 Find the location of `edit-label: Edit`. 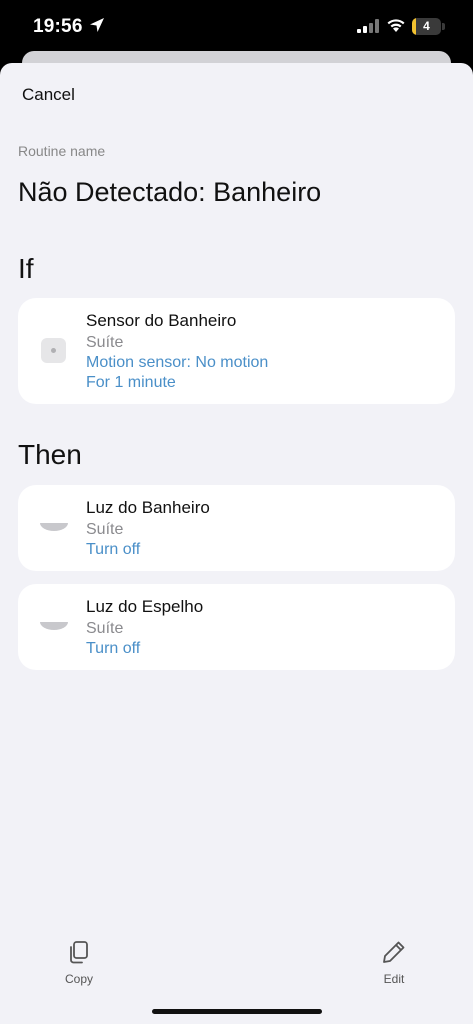

edit-label: Edit is located at coordinates (394, 979).